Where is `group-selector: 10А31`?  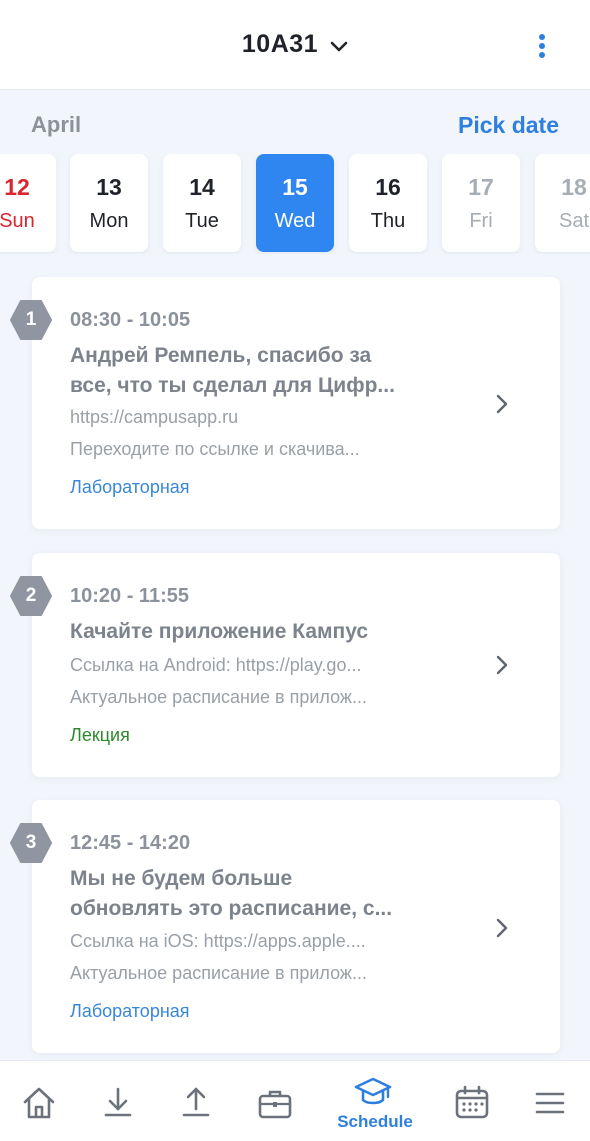
group-selector: 10А31 is located at coordinates (295, 45).